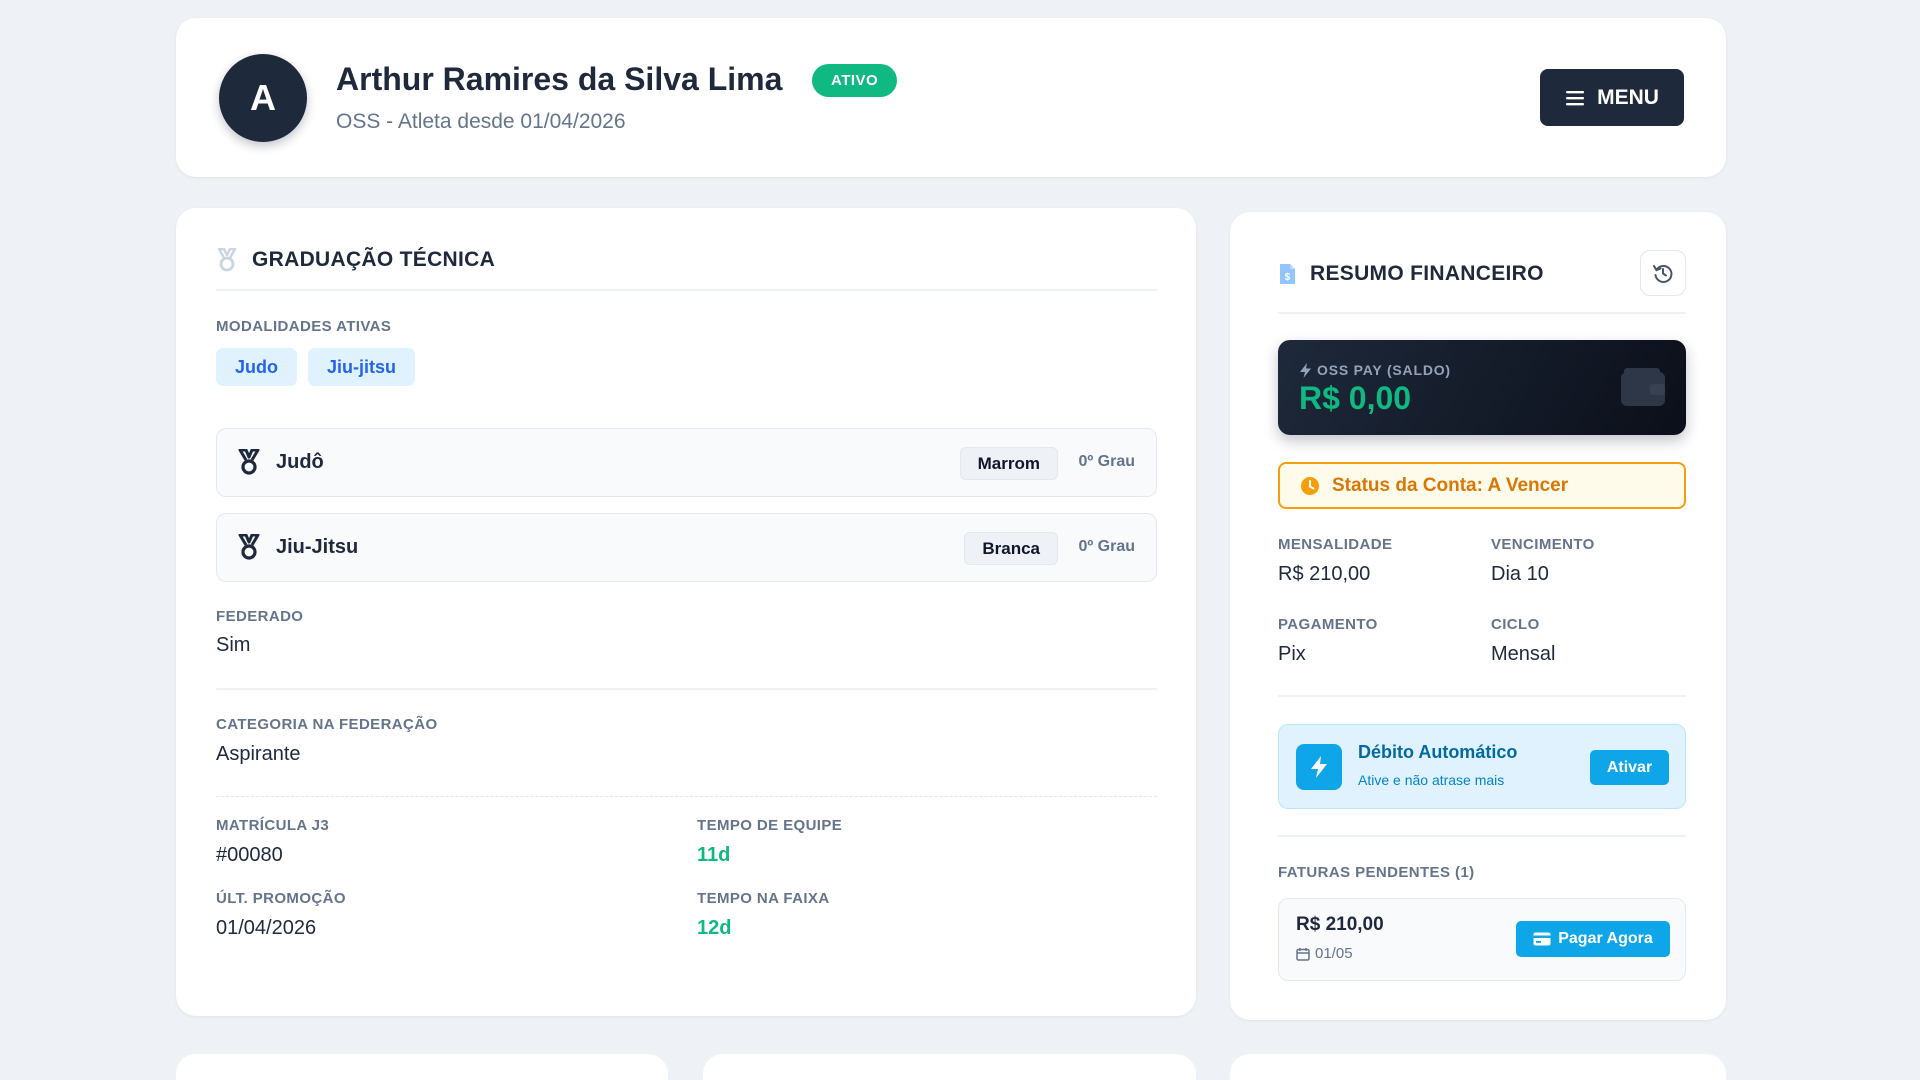 The width and height of the screenshot is (1920, 1080). I want to click on pay-now-button: Pagar Agora, so click(1593, 939).